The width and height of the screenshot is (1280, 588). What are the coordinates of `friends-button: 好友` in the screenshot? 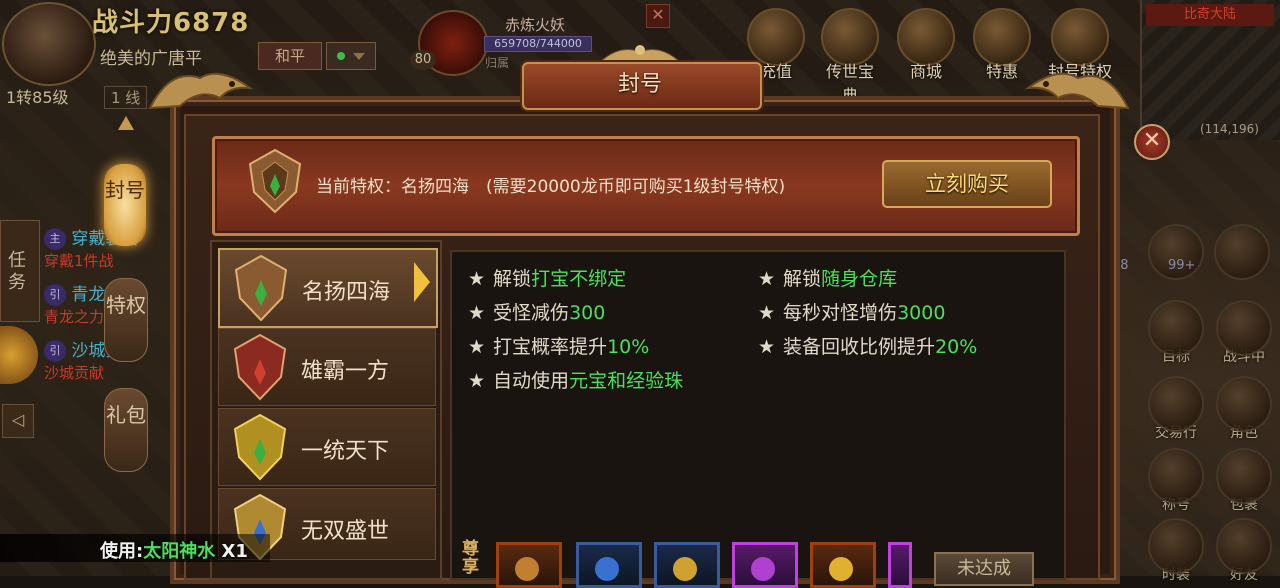 It's located at (1244, 551).